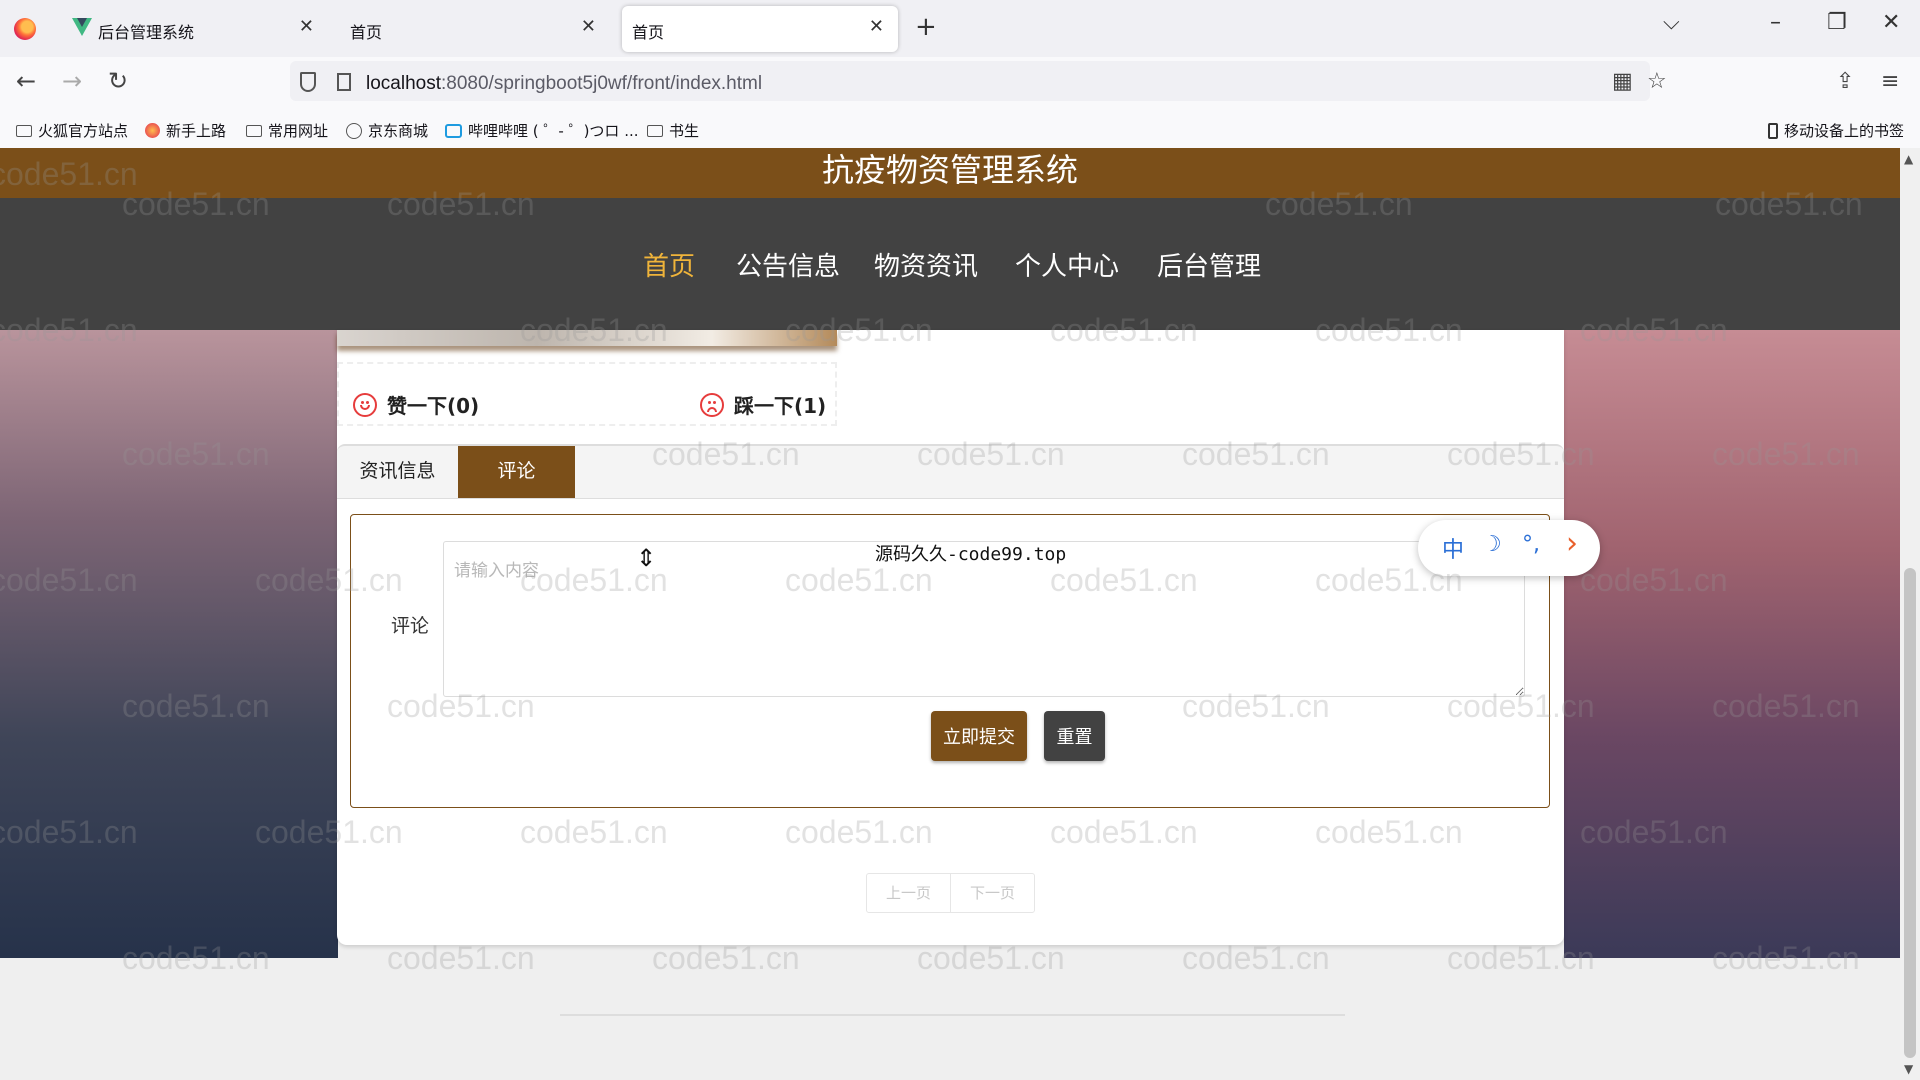 This screenshot has height=1080, width=1920. Describe the element at coordinates (1837, 22) in the screenshot. I see `restore-icon: ❐` at that location.